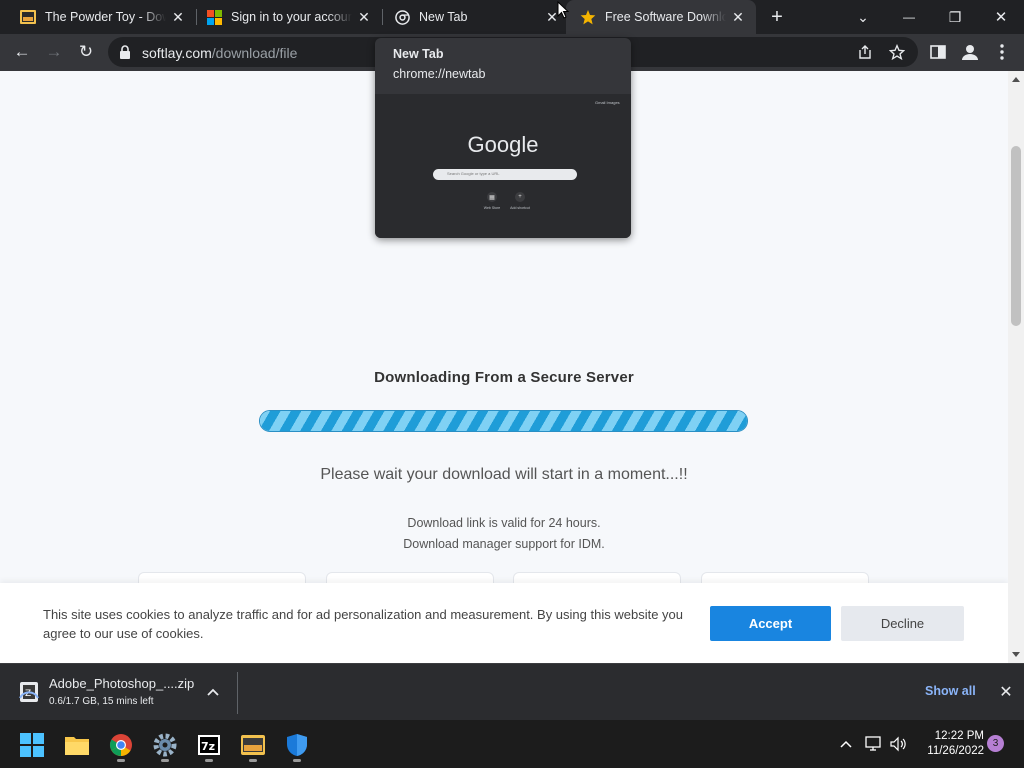 The width and height of the screenshot is (1024, 768). I want to click on scroll-down-arrow-icon, so click(1016, 654).